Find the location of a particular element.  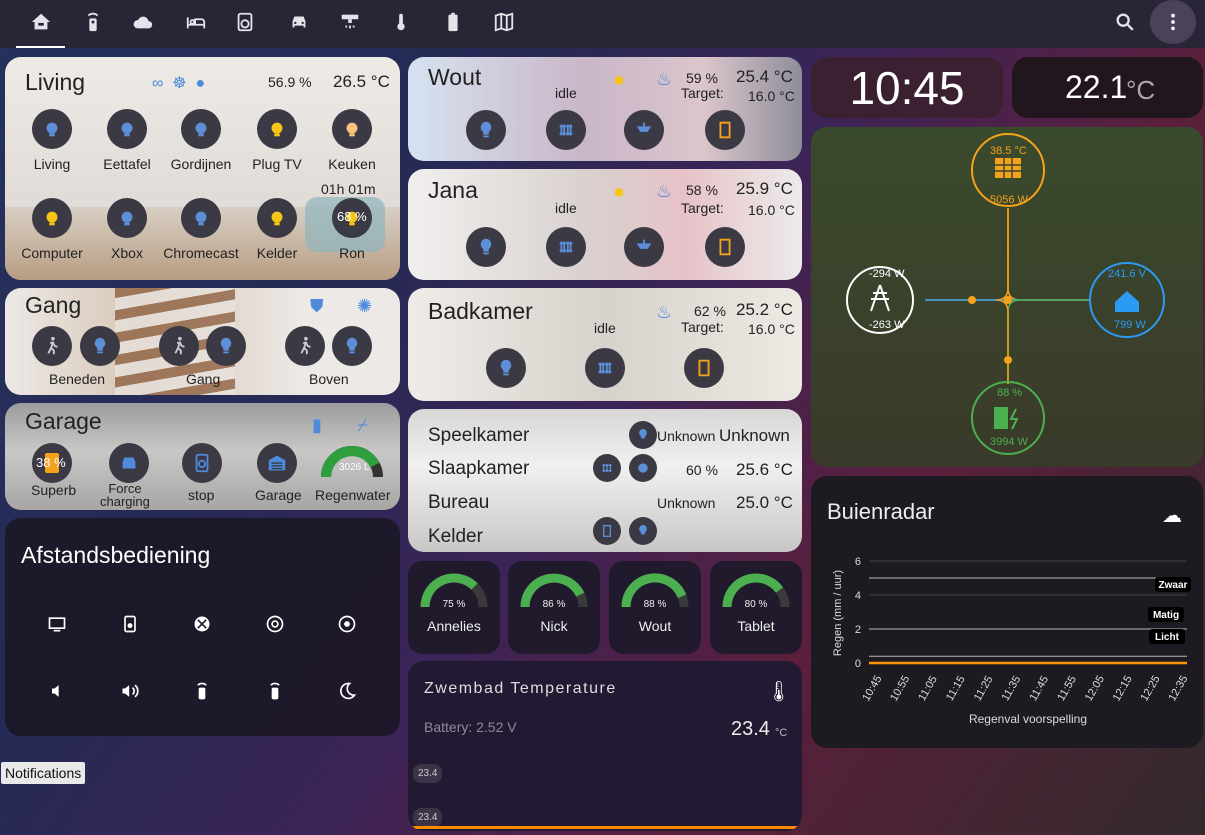

bulb-boven-icon is located at coordinates (352, 346).